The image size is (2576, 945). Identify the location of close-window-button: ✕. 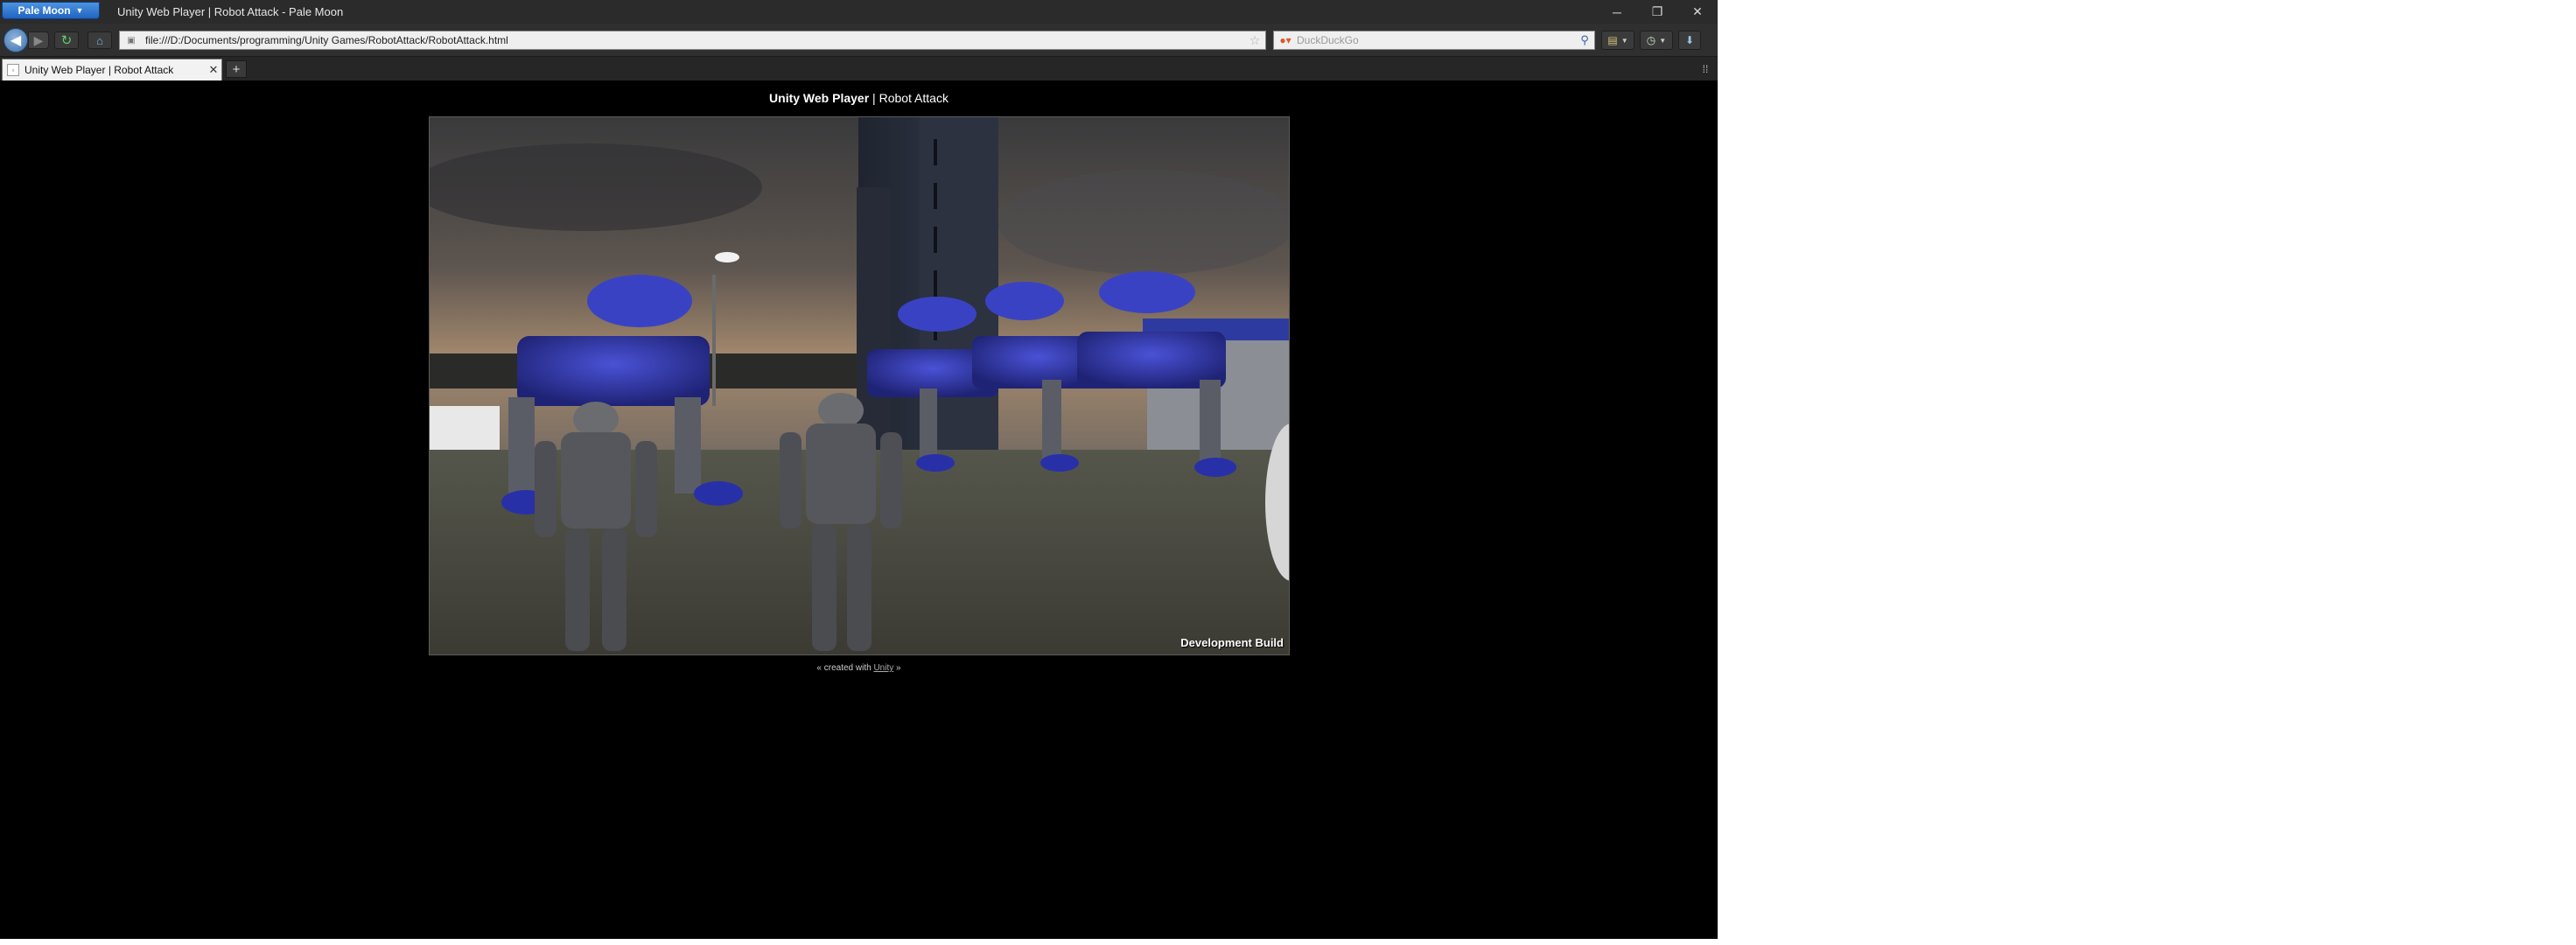
(1697, 12).